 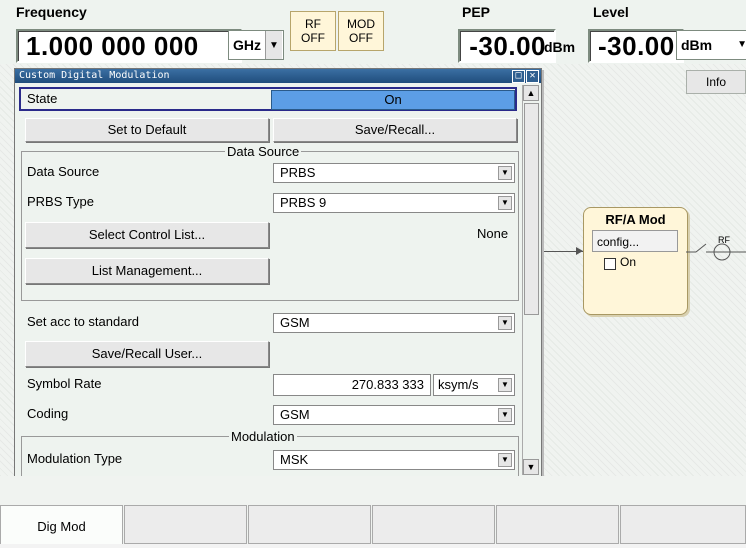 I want to click on state-label: State, so click(x=42, y=98).